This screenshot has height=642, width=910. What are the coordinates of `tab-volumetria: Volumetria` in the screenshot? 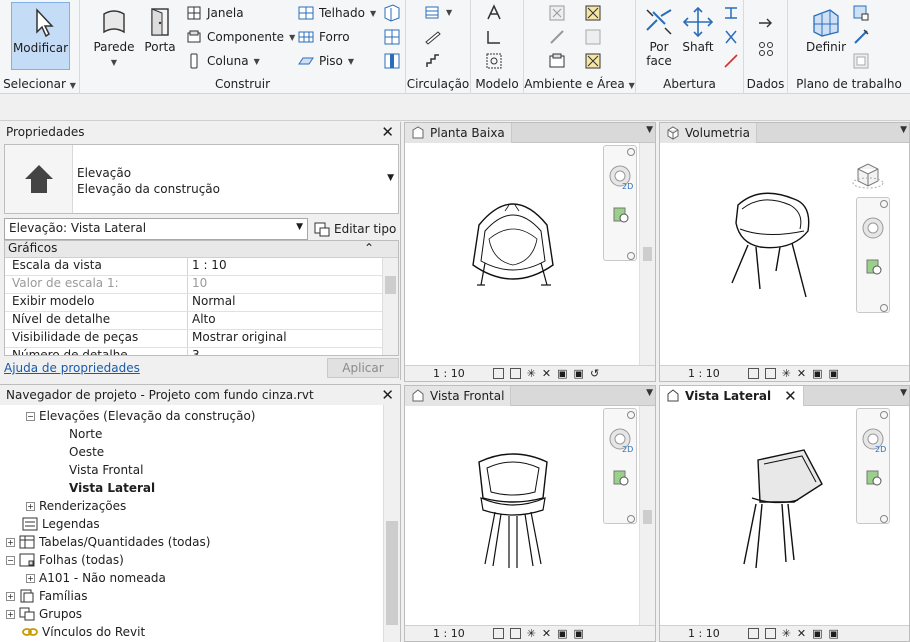 It's located at (708, 133).